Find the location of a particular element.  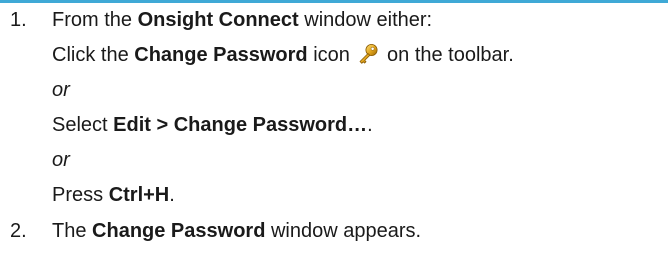

option-click-suffix: on the toolbar. is located at coordinates (447, 55).